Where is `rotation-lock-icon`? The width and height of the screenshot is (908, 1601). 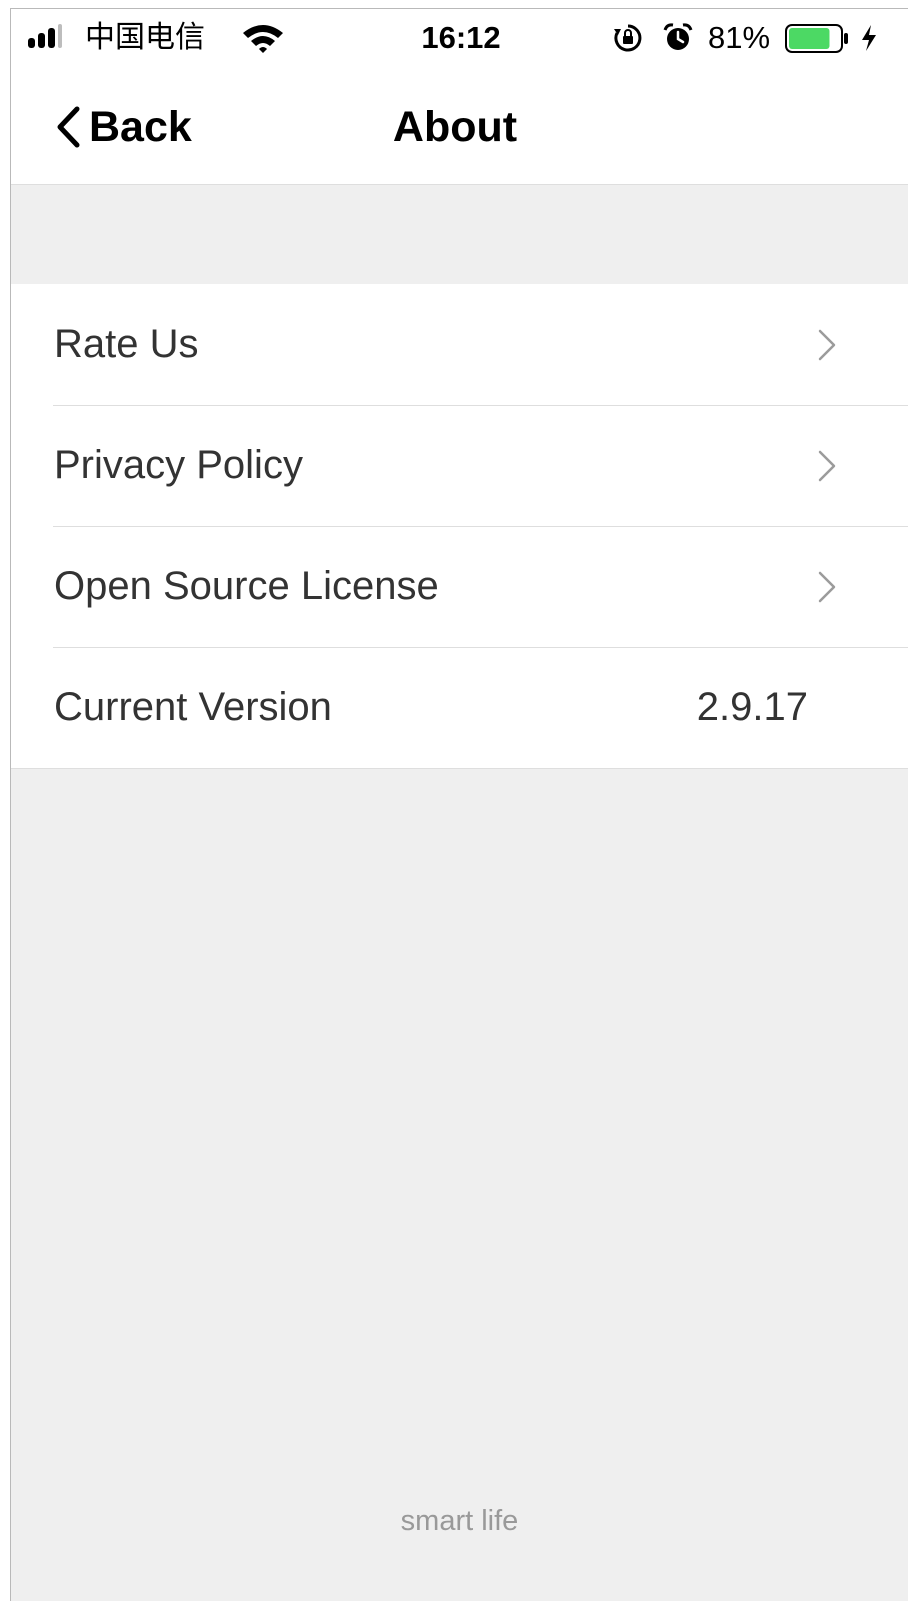 rotation-lock-icon is located at coordinates (628, 38).